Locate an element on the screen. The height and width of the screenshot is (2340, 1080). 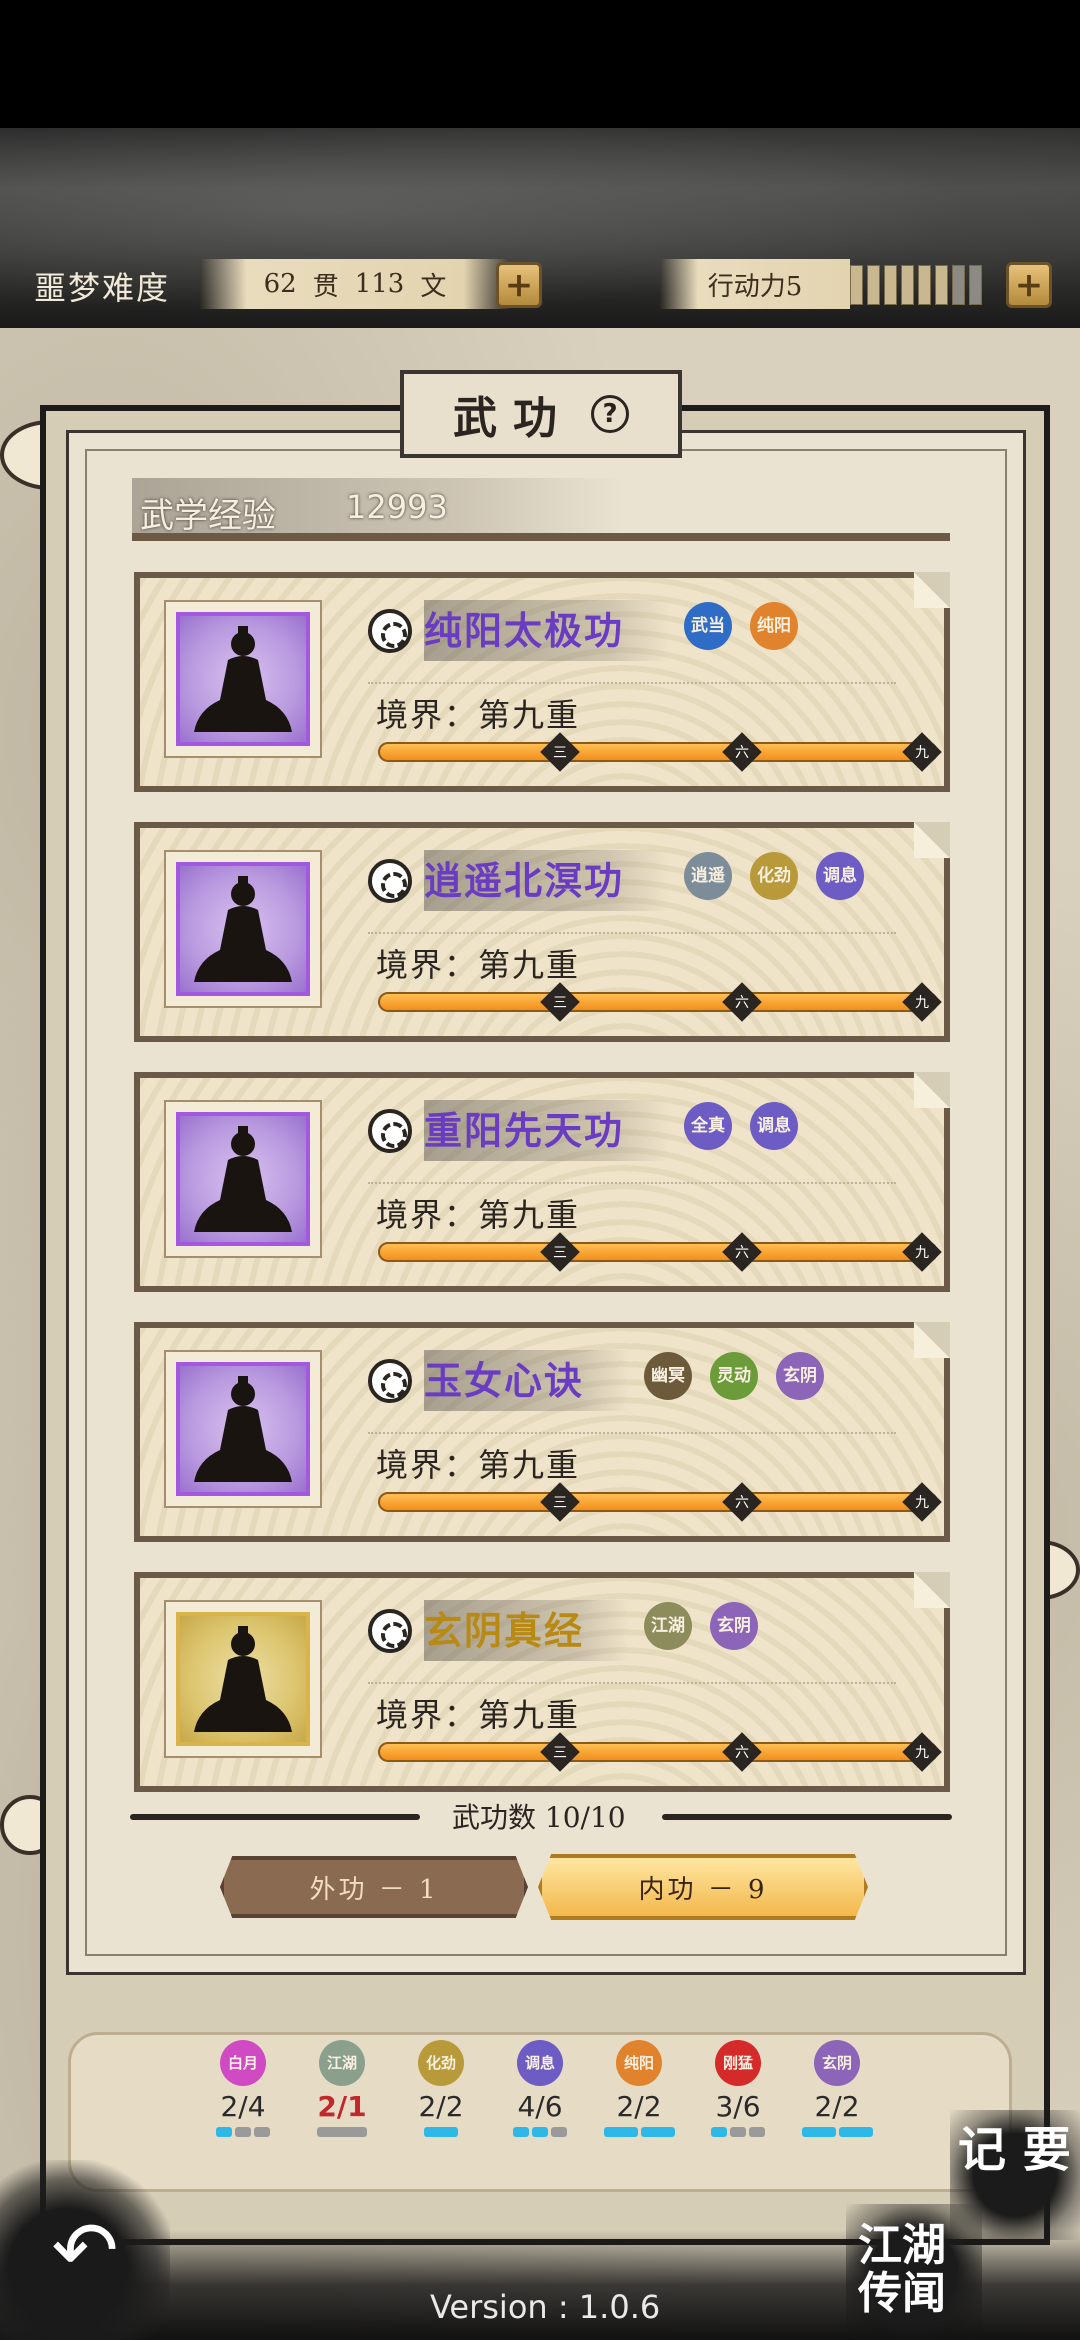
skill-name: 纯阳太极功 is located at coordinates (547, 630).